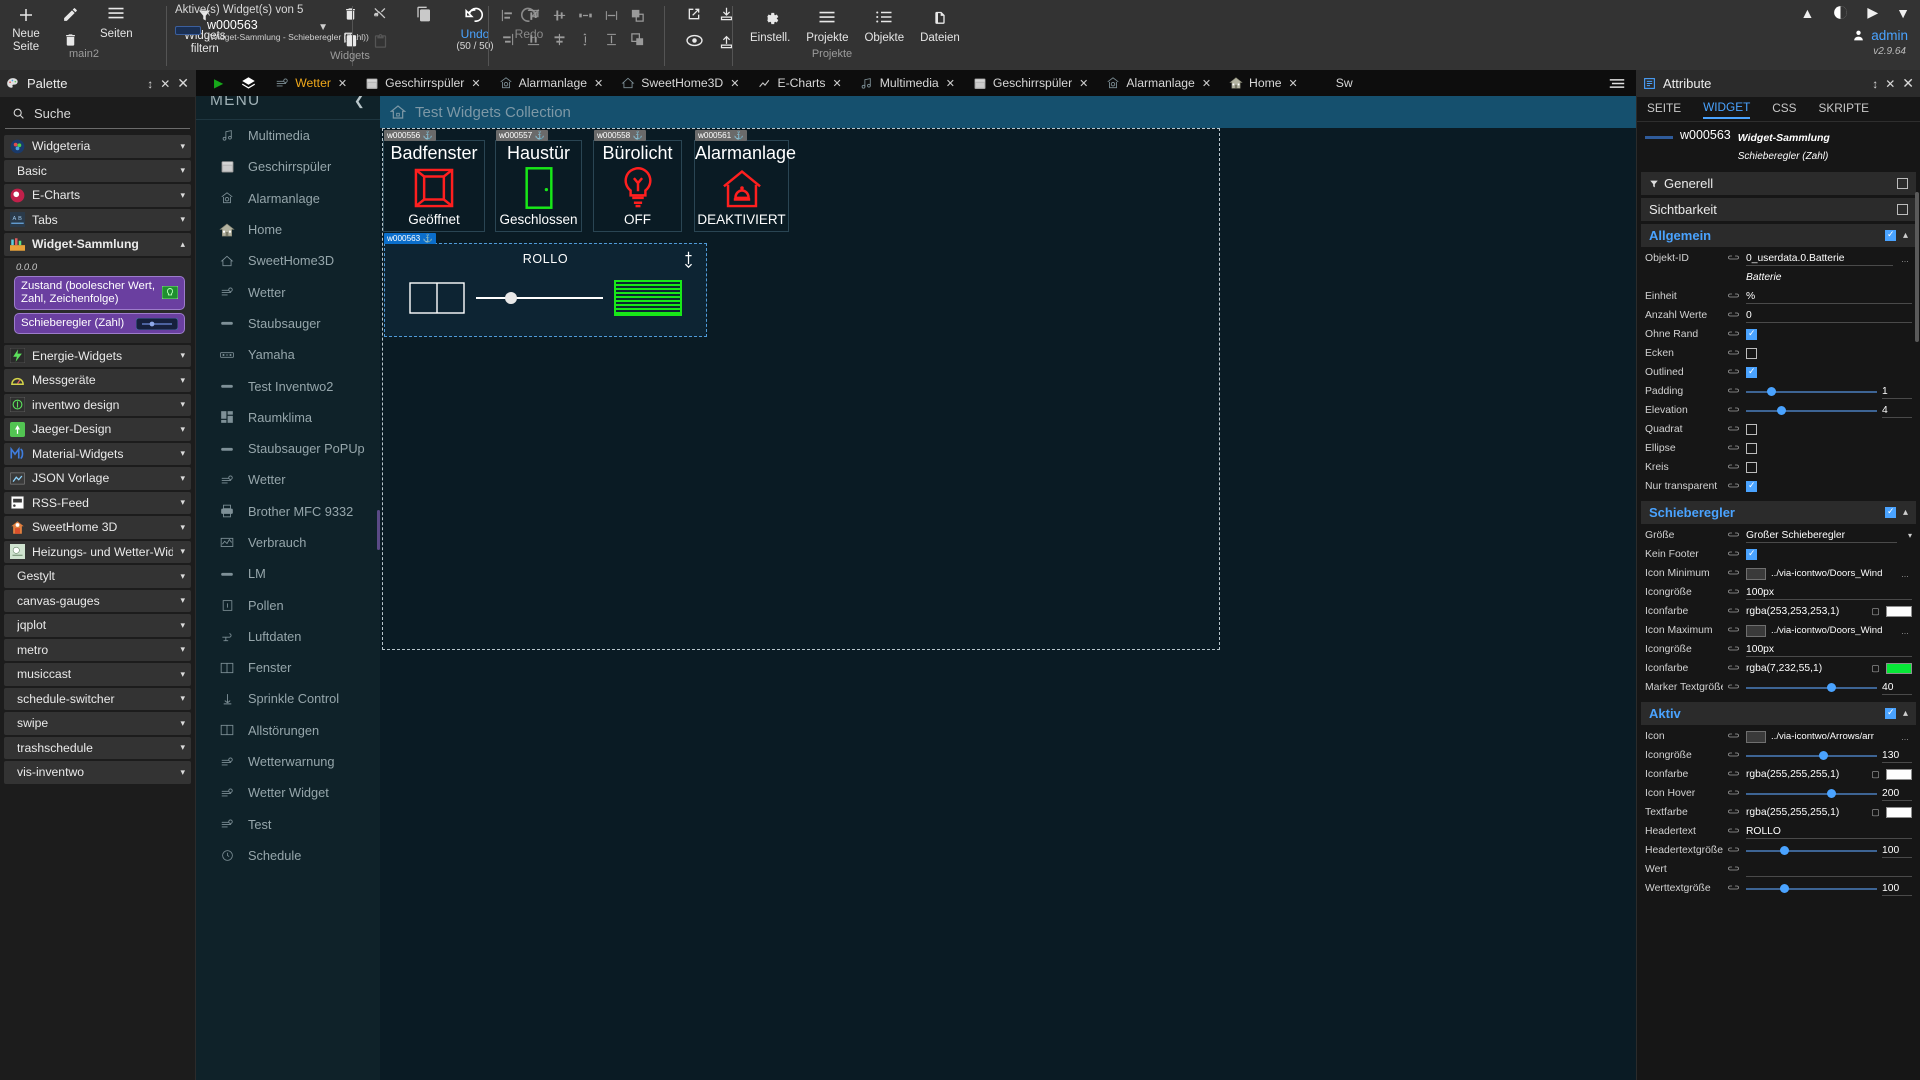  Describe the element at coordinates (688, 259) in the screenshot. I see `anchor-icon` at that location.